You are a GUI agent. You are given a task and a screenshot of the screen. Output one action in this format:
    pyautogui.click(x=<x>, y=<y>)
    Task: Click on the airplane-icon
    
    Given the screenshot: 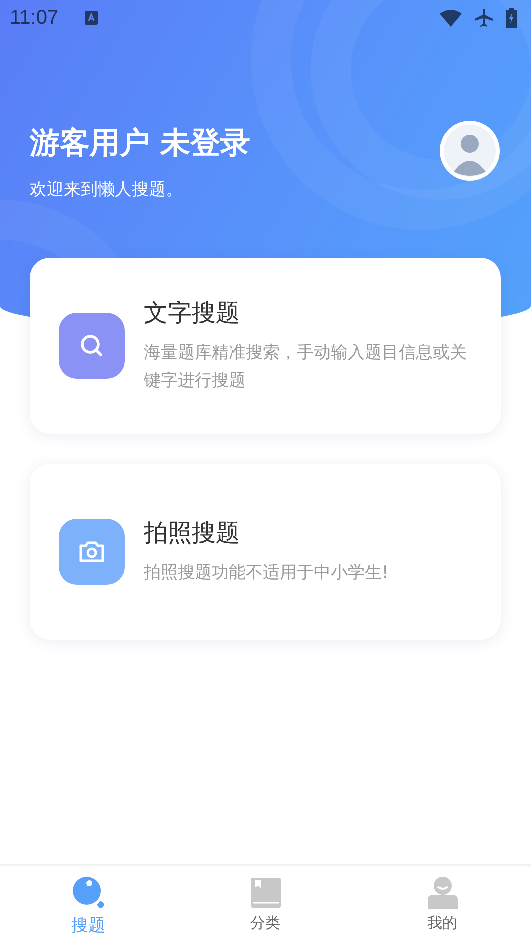 What is the action you would take?
    pyautogui.click(x=484, y=18)
    